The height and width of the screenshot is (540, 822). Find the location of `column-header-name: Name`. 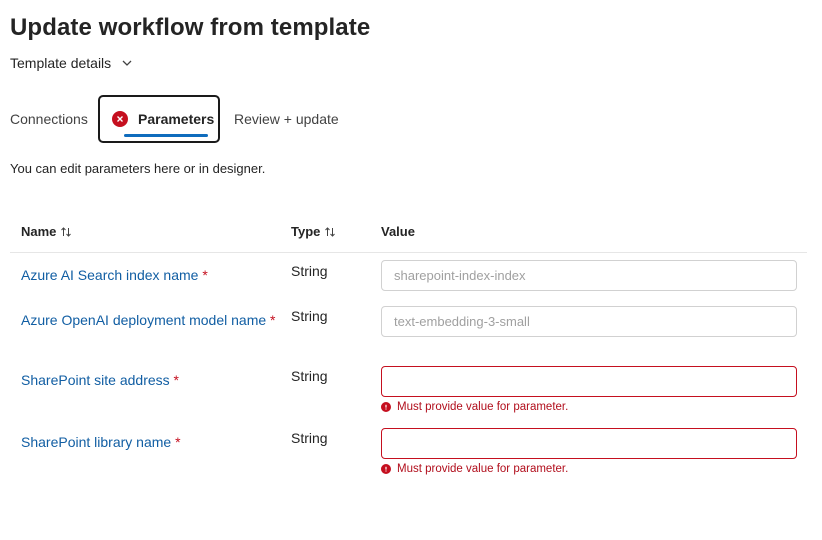

column-header-name: Name is located at coordinates (46, 231).